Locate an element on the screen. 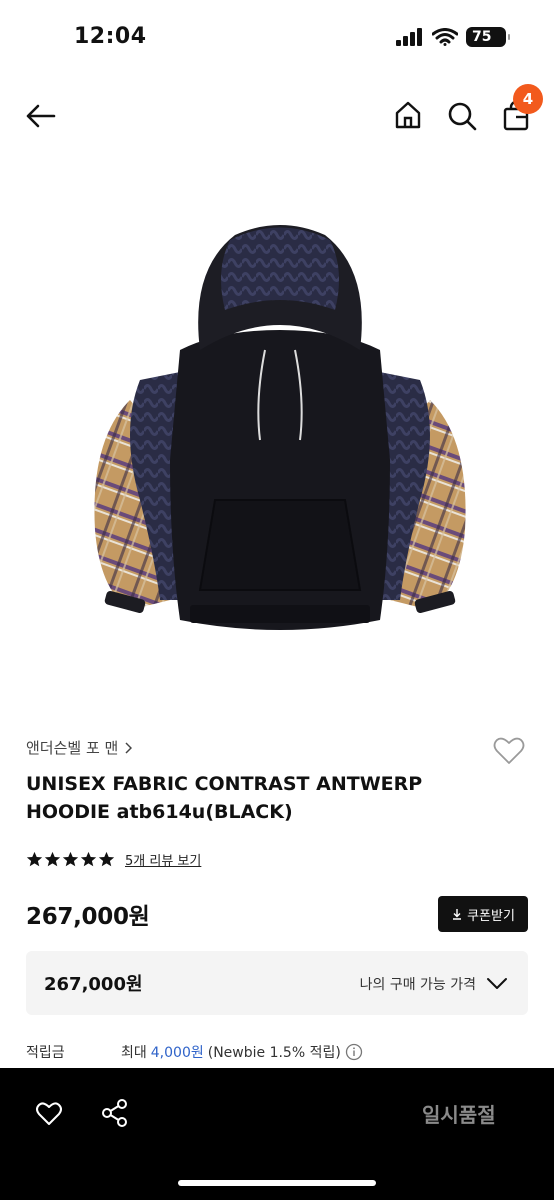  coupon-button-label: 쿠폰받기 is located at coordinates (491, 916).